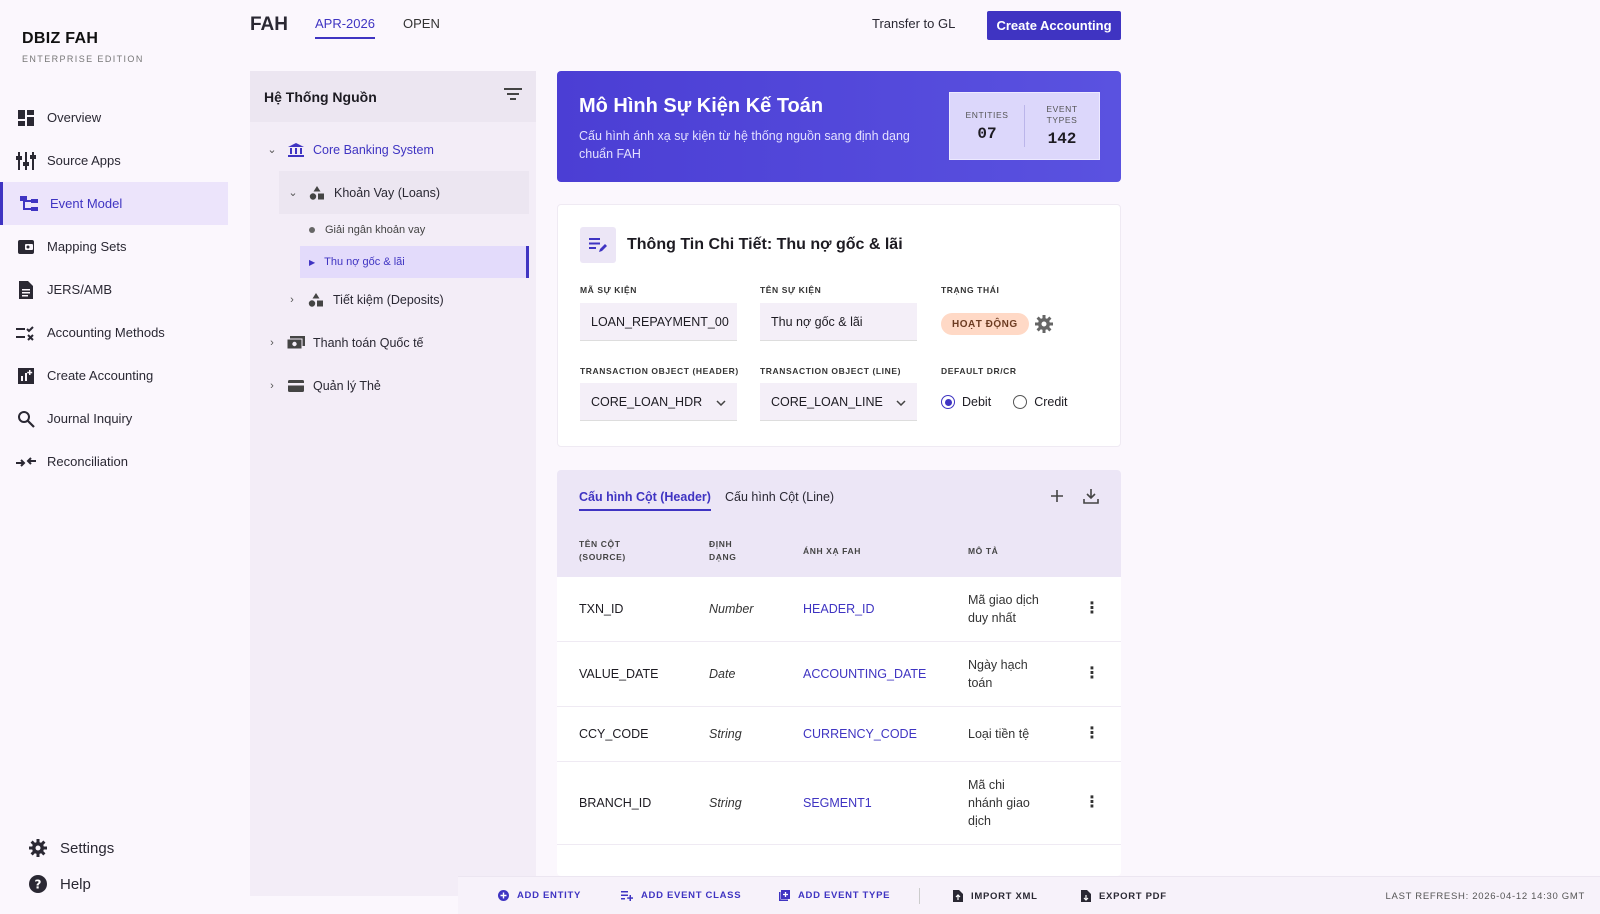 This screenshot has height=914, width=1600. What do you see at coordinates (296, 343) in the screenshot?
I see `currency-exchange-icon` at bounding box center [296, 343].